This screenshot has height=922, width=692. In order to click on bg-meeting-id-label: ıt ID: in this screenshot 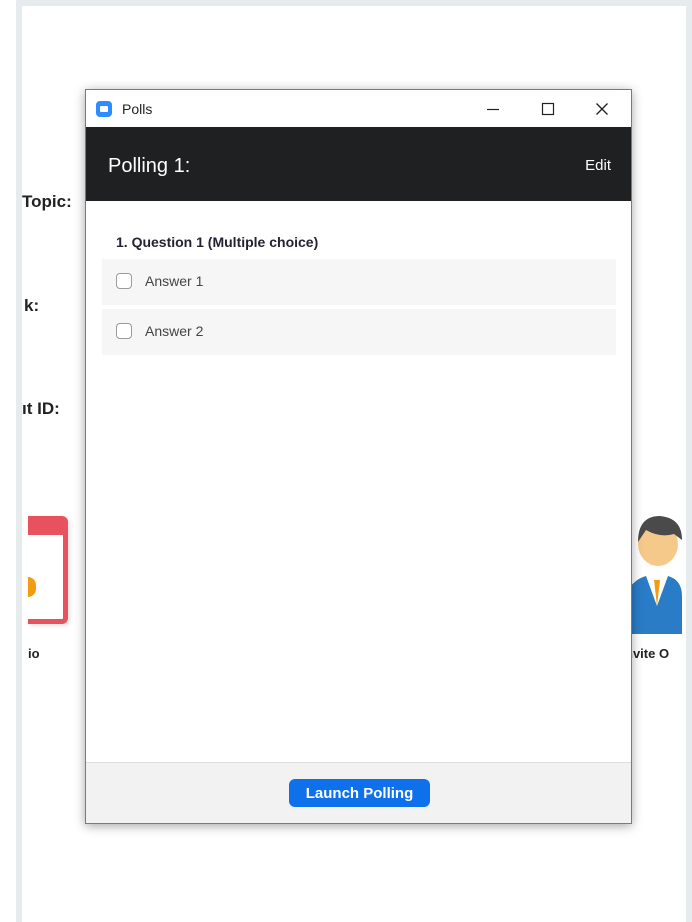, I will do `click(41, 408)`.